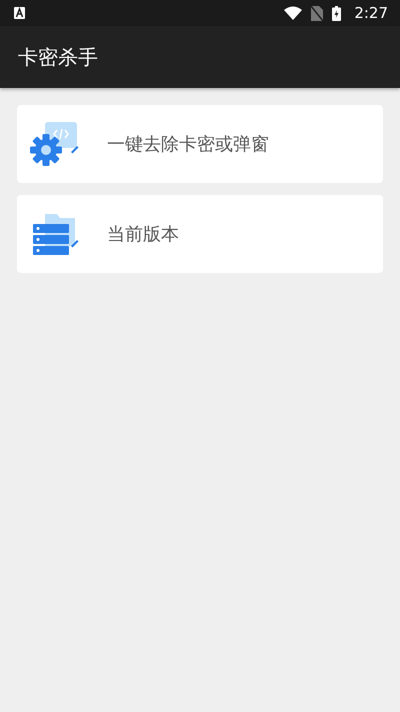 The width and height of the screenshot is (400, 712). What do you see at coordinates (55, 144) in the screenshot?
I see `gear-icon` at bounding box center [55, 144].